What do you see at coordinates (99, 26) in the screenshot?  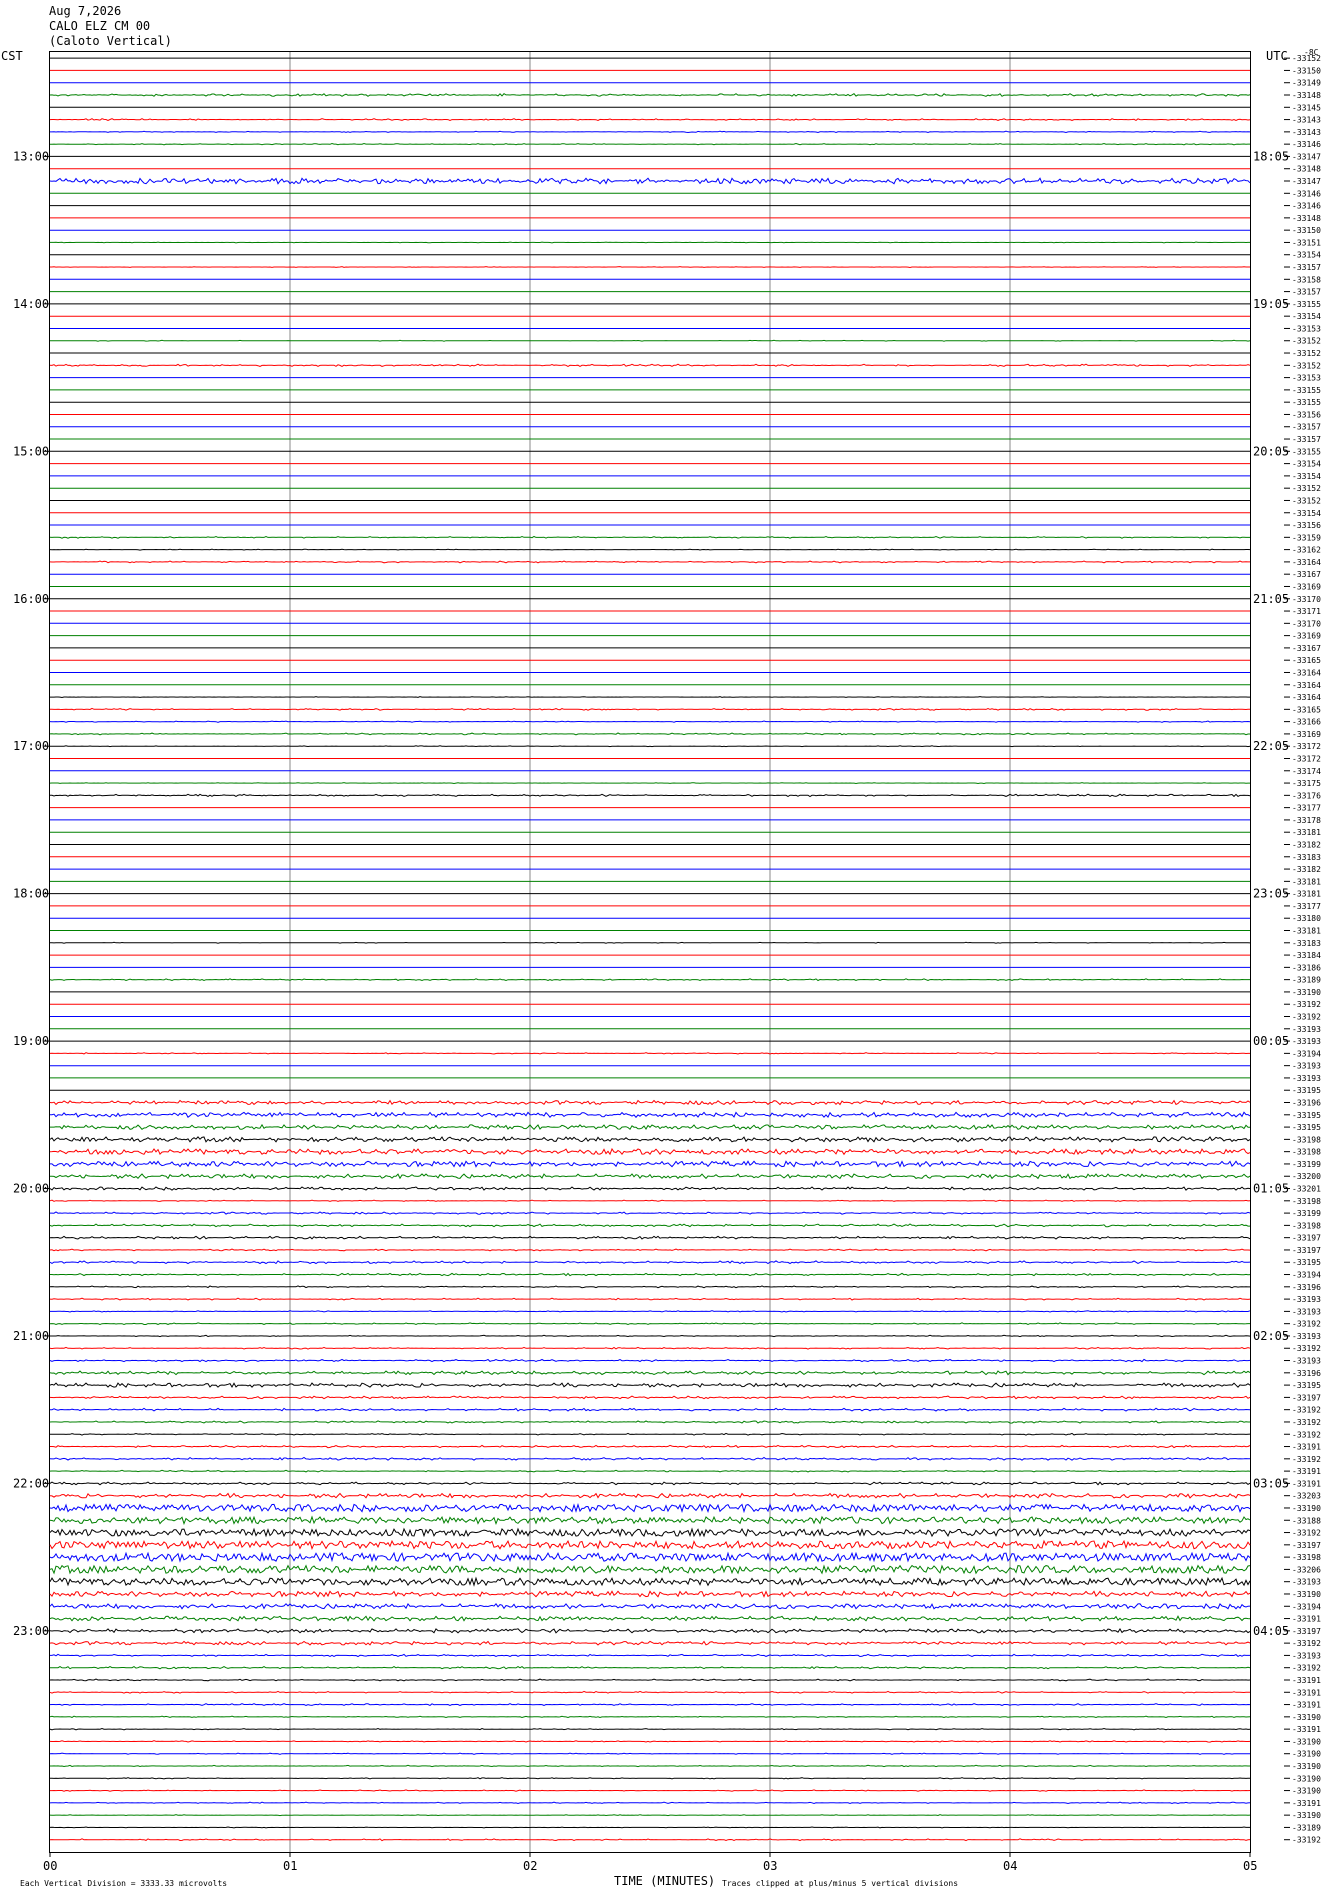 I see `header-station: CALO ELZ CM 00` at bounding box center [99, 26].